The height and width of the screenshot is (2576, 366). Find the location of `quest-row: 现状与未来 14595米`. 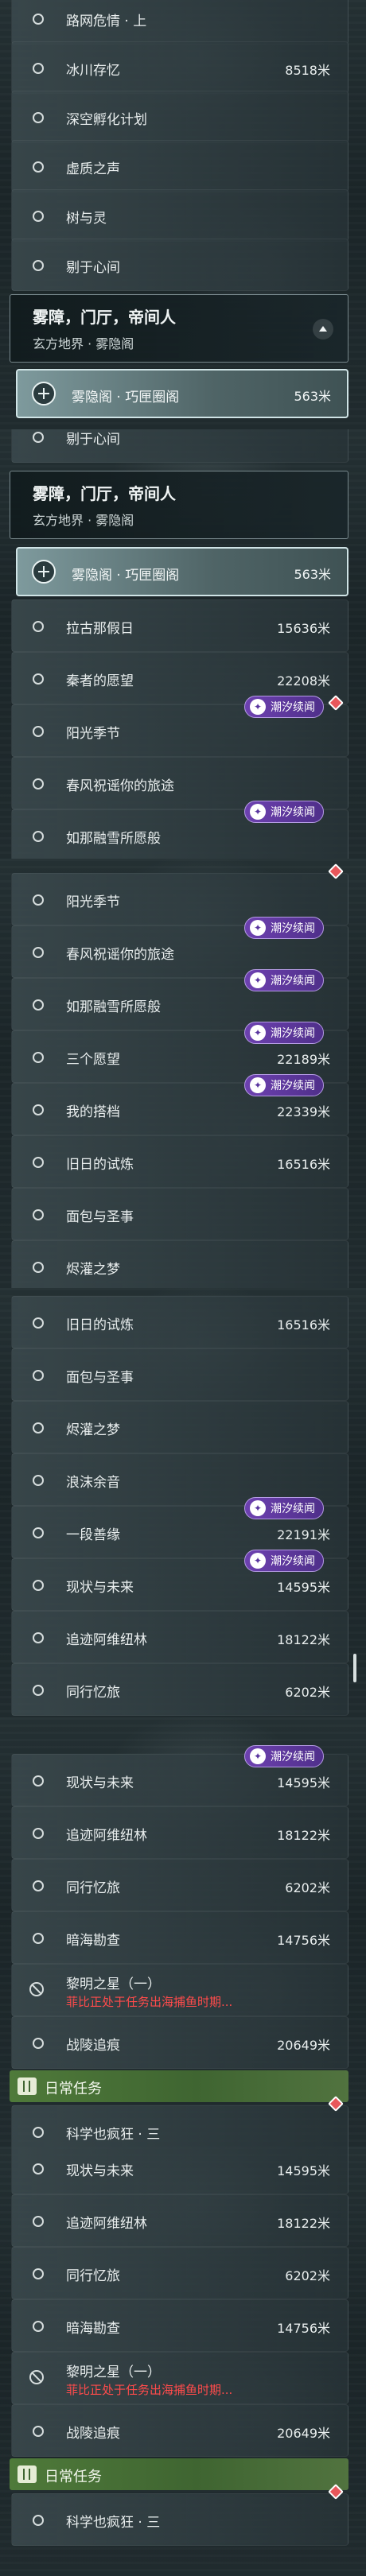

quest-row: 现状与未来 14595米 is located at coordinates (179, 2171).